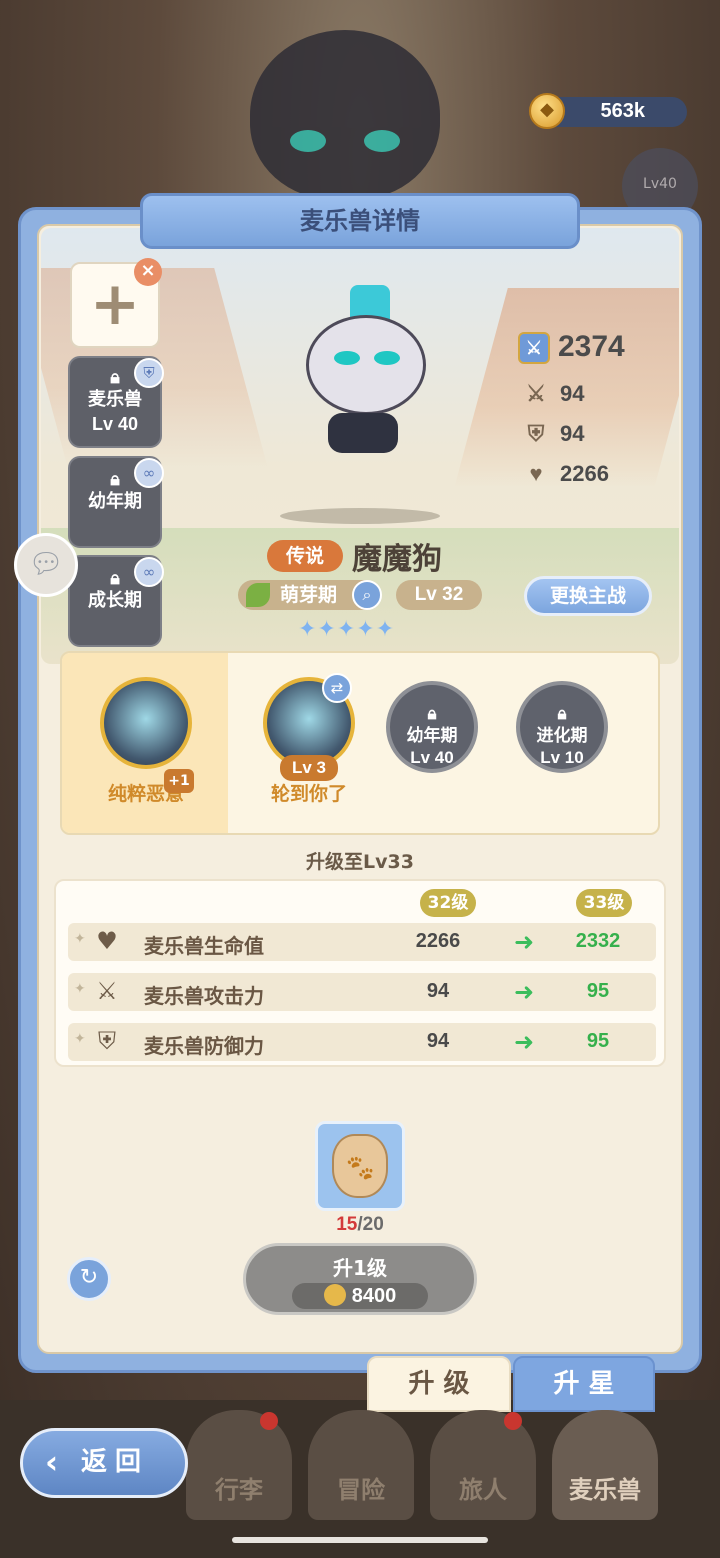 Image resolution: width=720 pixels, height=1558 pixels. Describe the element at coordinates (368, 375) in the screenshot. I see `pet-illustration` at that location.